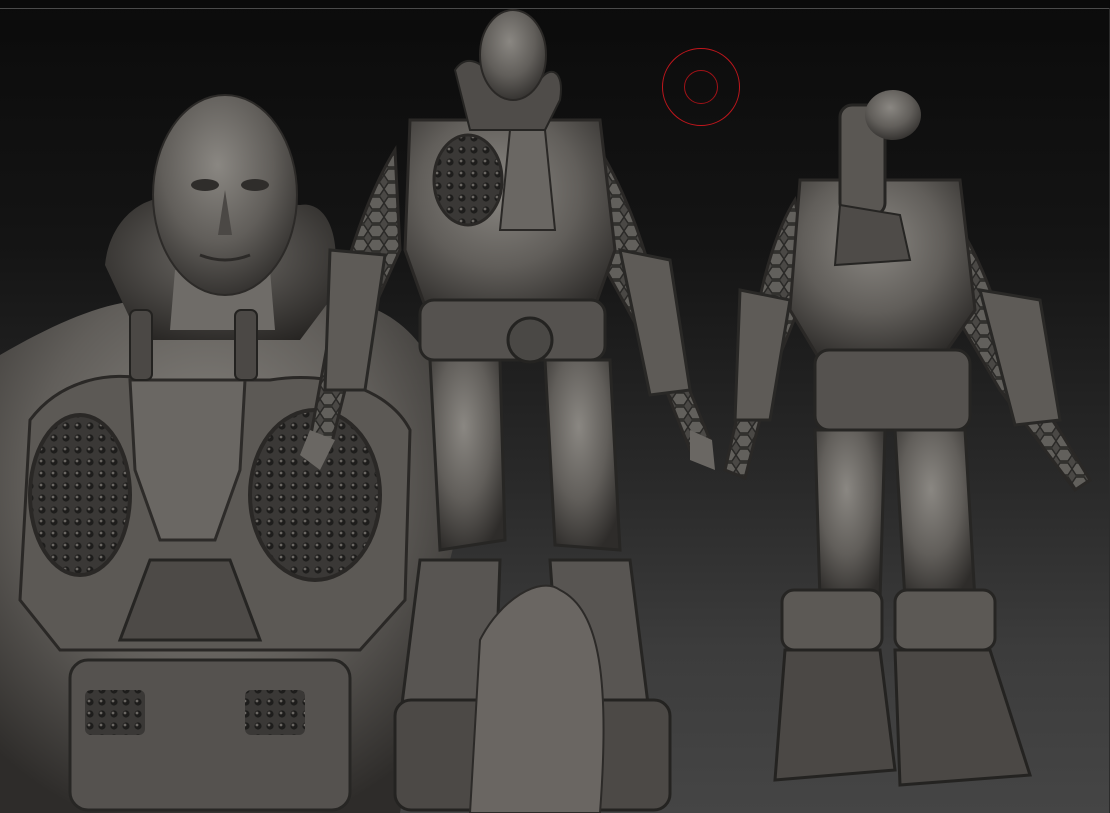  I want to click on draw-size-brush-cursor-icon, so click(701, 87).